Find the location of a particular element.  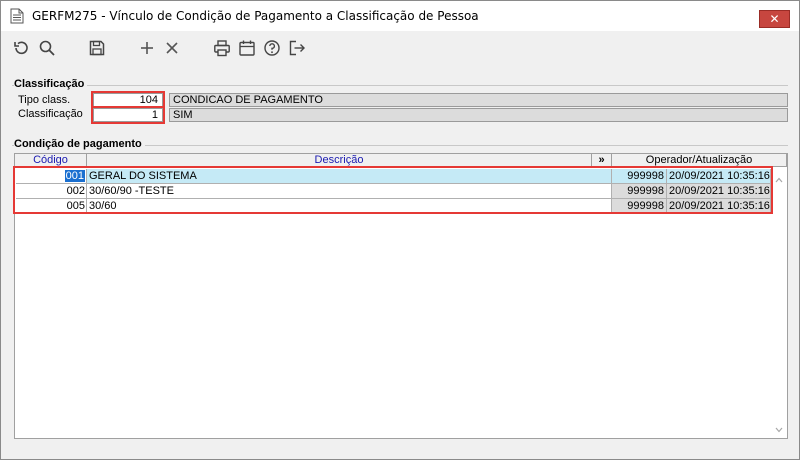

tipo-class-input: 104 is located at coordinates (128, 100).